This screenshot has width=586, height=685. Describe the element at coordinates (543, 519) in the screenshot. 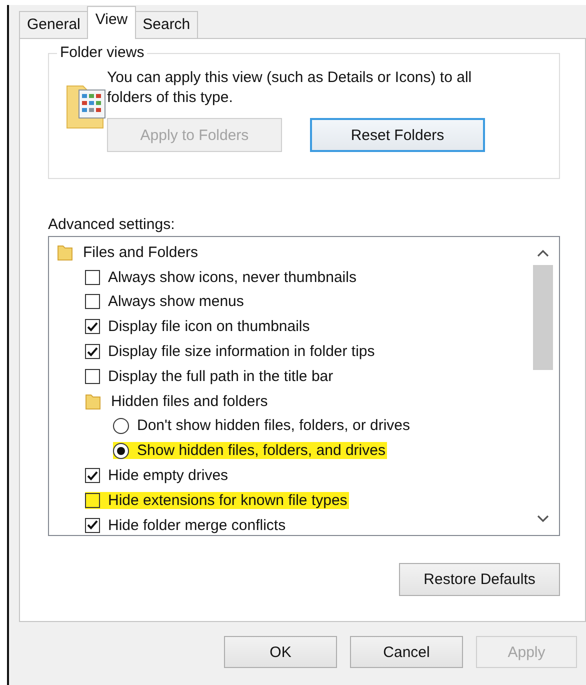

I see `scroll-down-icon` at that location.